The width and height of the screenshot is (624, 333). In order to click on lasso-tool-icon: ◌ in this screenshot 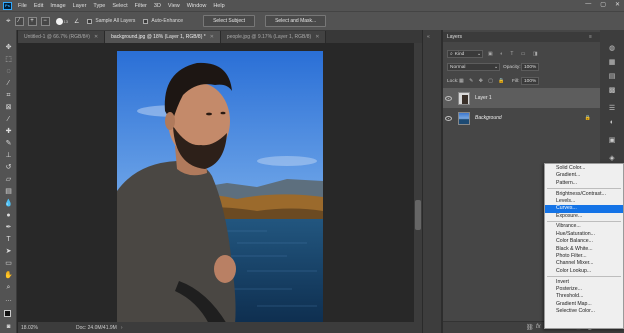, I will do `click(8, 71)`.